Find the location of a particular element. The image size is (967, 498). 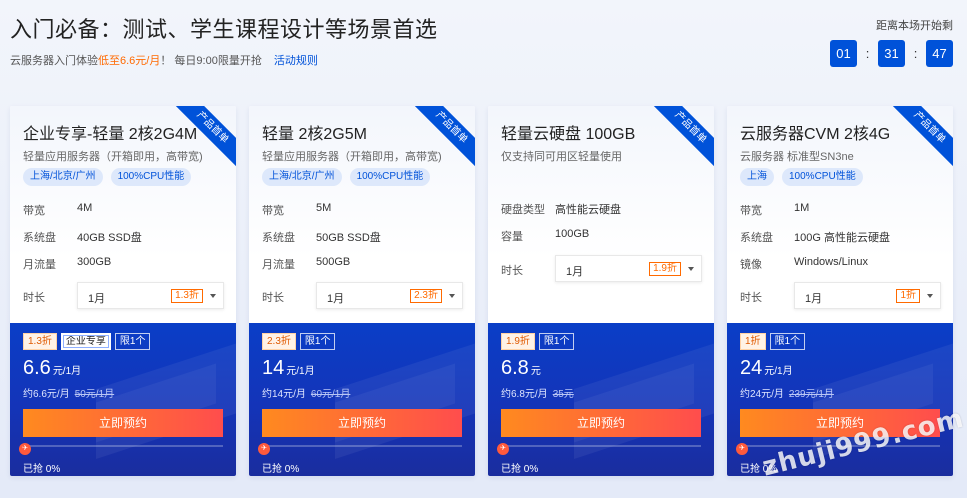

rules-link: 活动规则 is located at coordinates (296, 61).